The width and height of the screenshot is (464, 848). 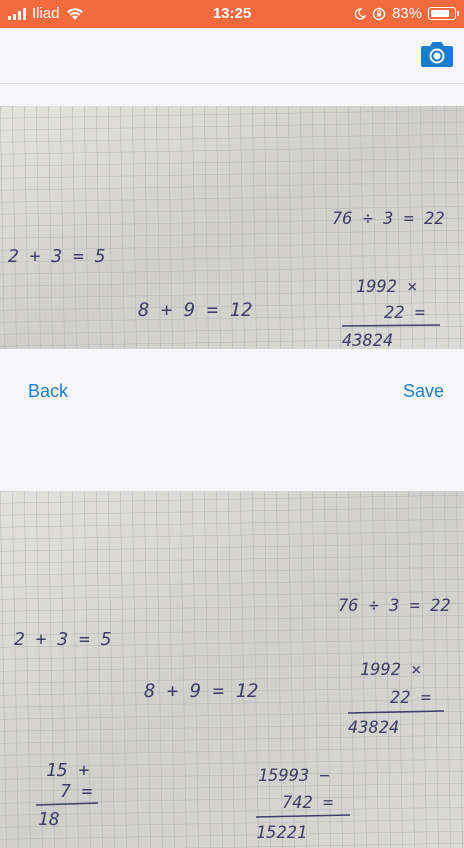 I want to click on equation-sum-result: 18, so click(x=49, y=819).